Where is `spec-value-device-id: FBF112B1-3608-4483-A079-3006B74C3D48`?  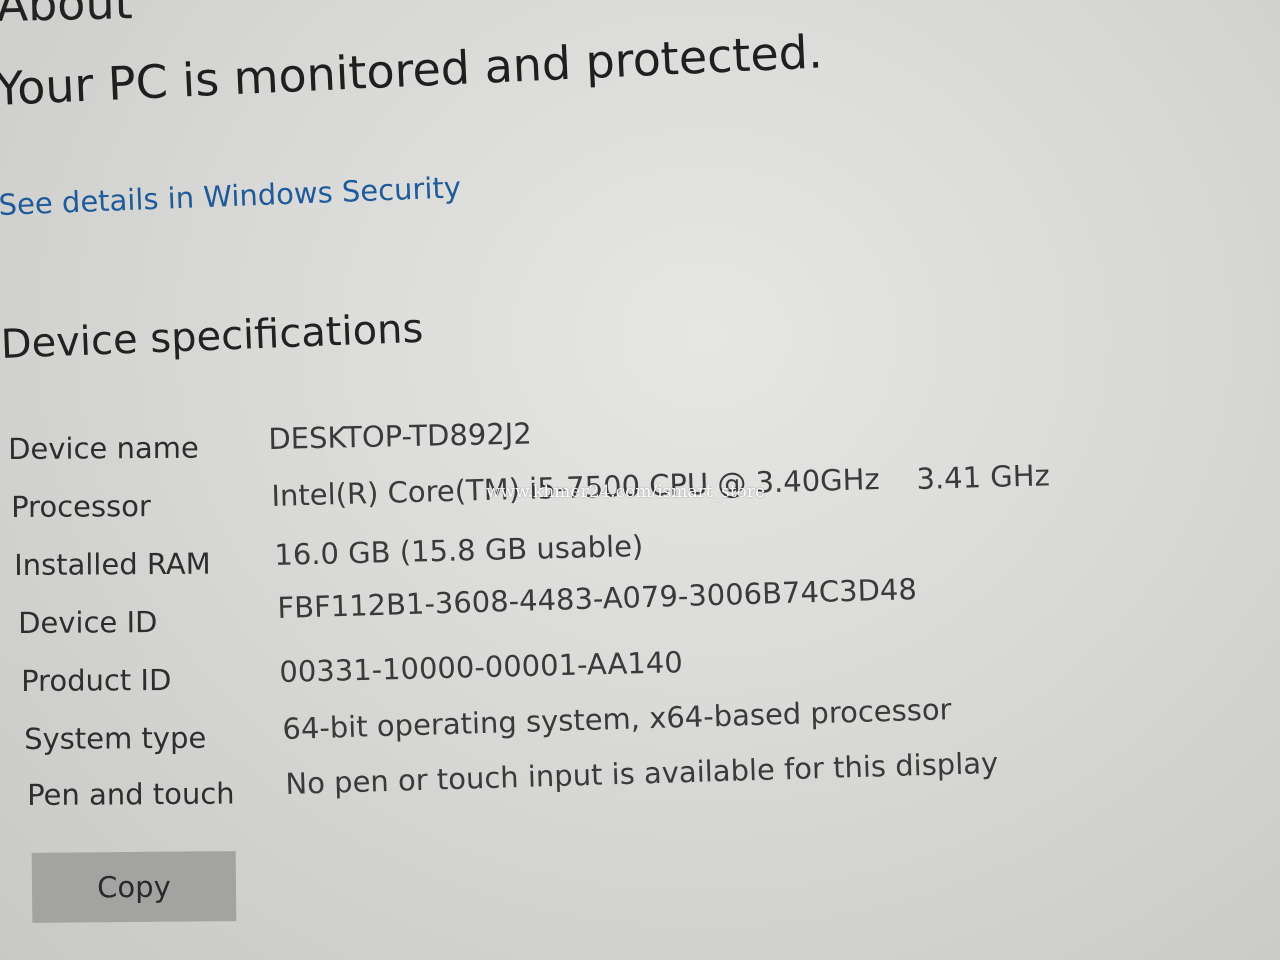 spec-value-device-id: FBF112B1-3608-4483-A079-3006B74C3D48 is located at coordinates (597, 598).